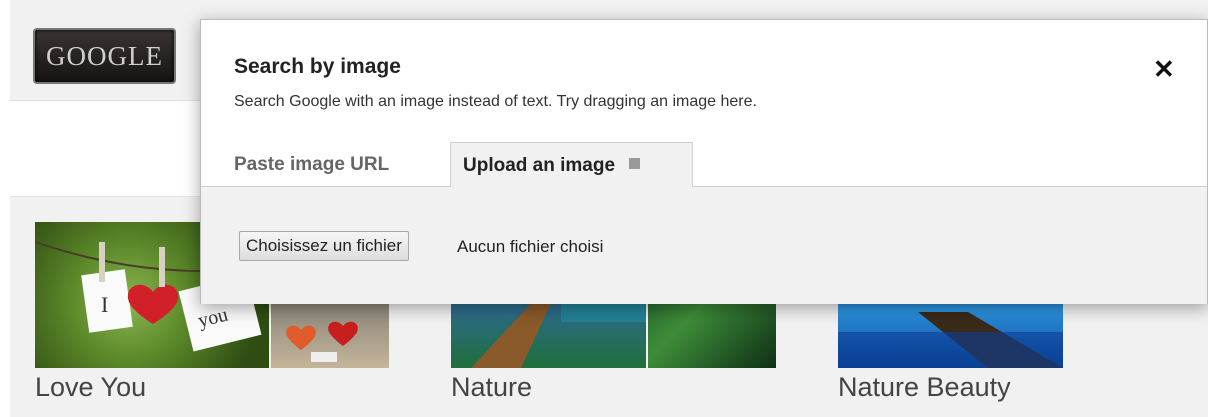  I want to click on svg-text: I, so click(104, 304).